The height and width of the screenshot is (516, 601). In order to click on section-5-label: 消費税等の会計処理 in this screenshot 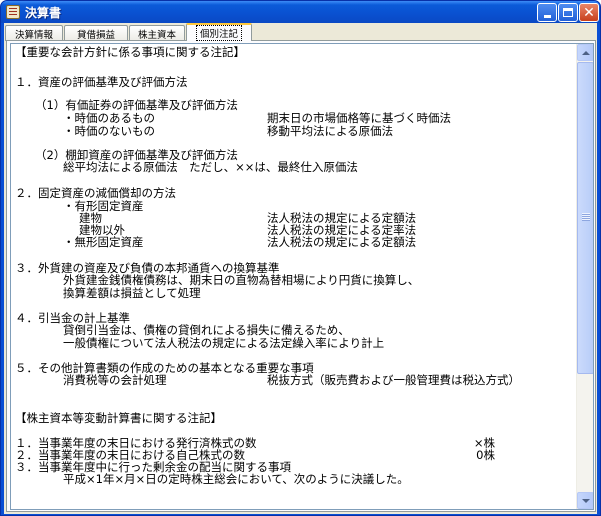, I will do `click(115, 380)`.